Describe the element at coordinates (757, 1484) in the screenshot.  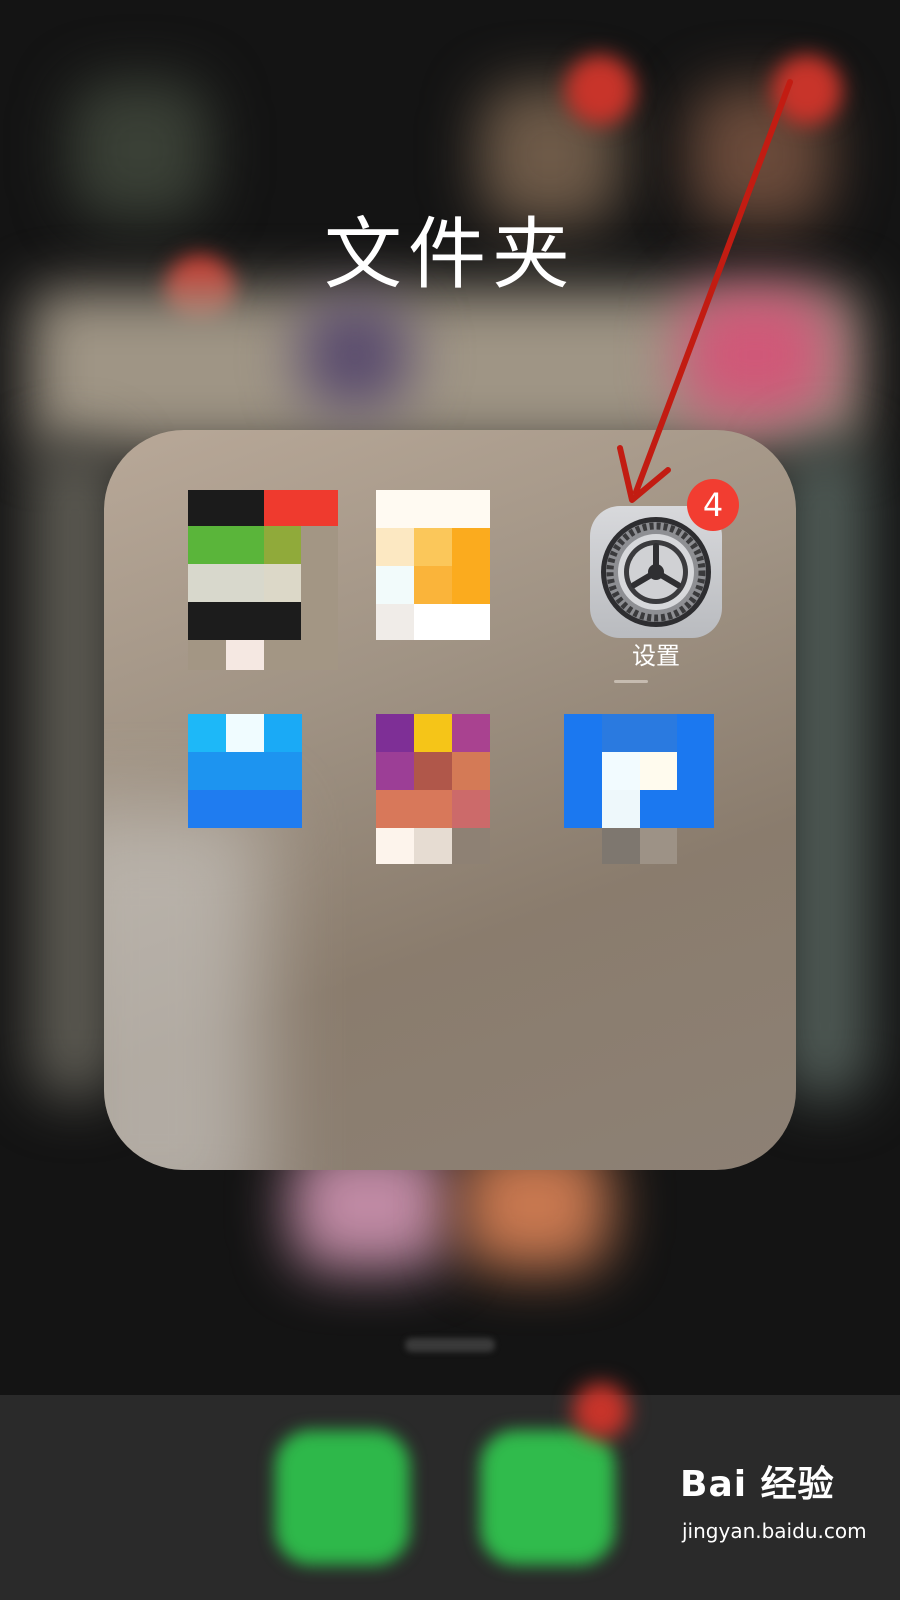
I see `watermark-logo: Bai 经验` at that location.